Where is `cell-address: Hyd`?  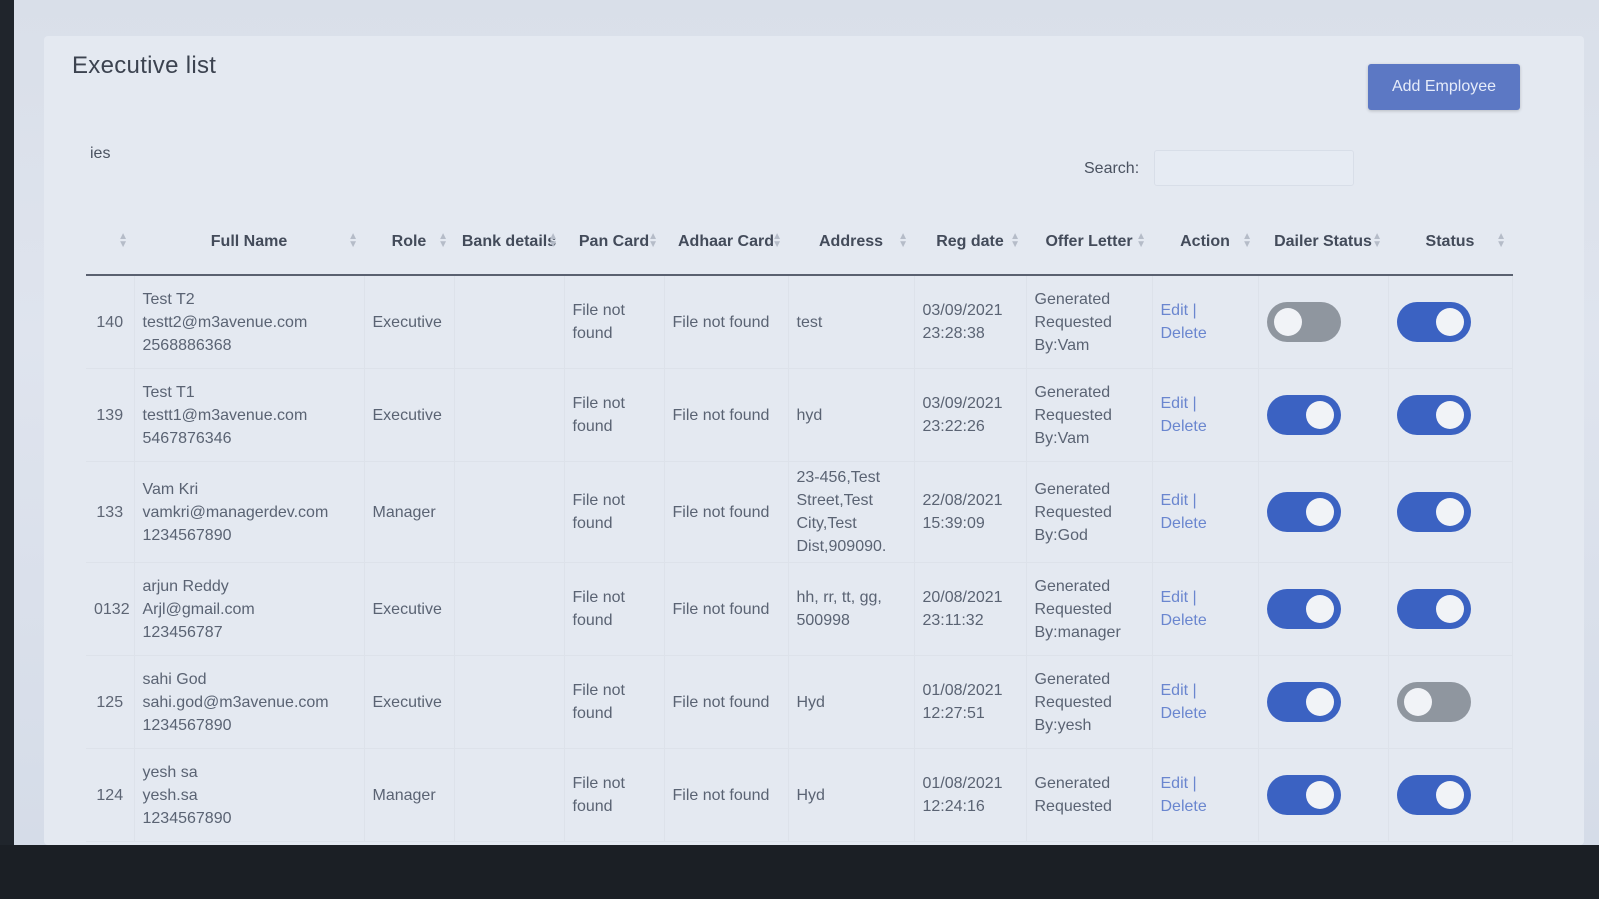 cell-address: Hyd is located at coordinates (851, 702).